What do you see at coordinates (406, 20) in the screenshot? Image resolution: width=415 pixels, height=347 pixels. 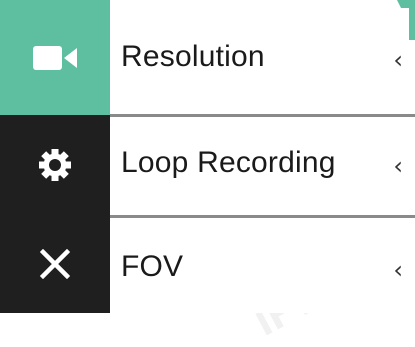 I see `scroll-indicator` at bounding box center [406, 20].